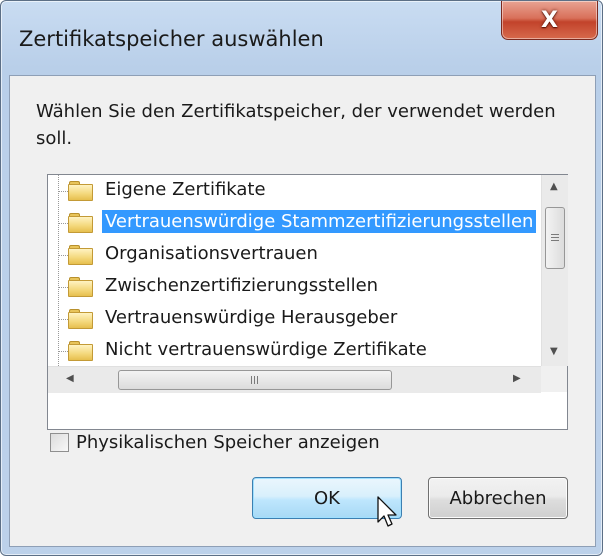 The image size is (603, 556). I want to click on tree-item: Zwischenzertifizierungsstellen, so click(294, 287).